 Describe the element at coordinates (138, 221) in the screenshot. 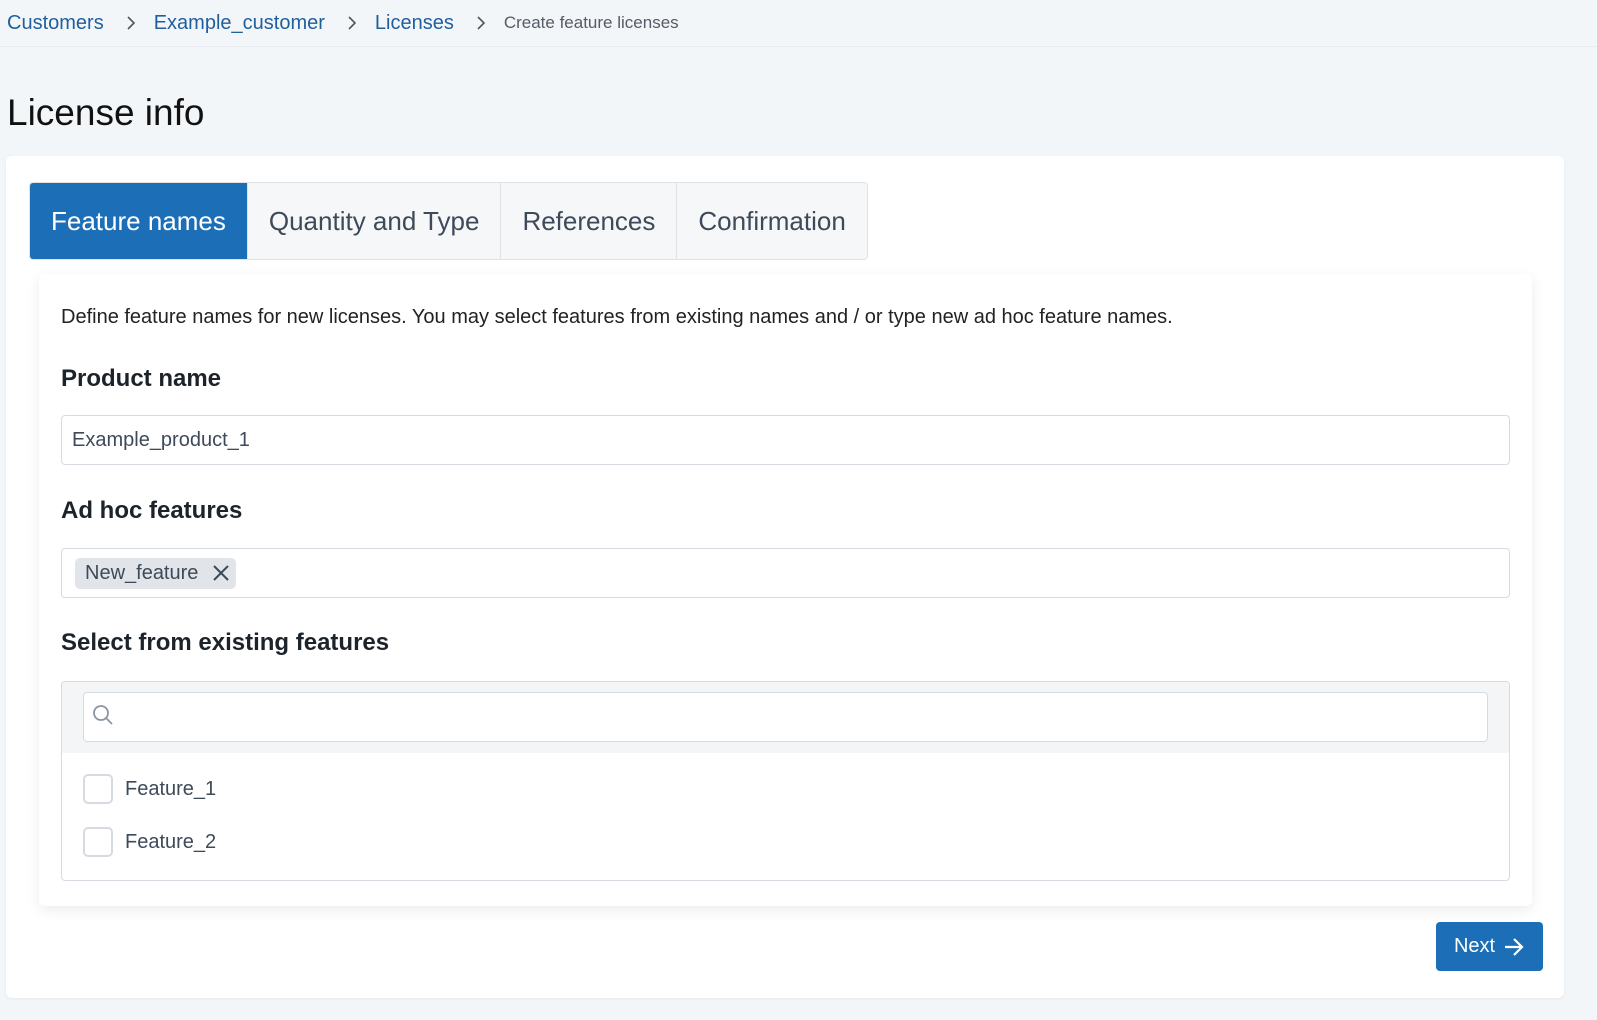

I see `tab-feature-names: Feature names` at that location.